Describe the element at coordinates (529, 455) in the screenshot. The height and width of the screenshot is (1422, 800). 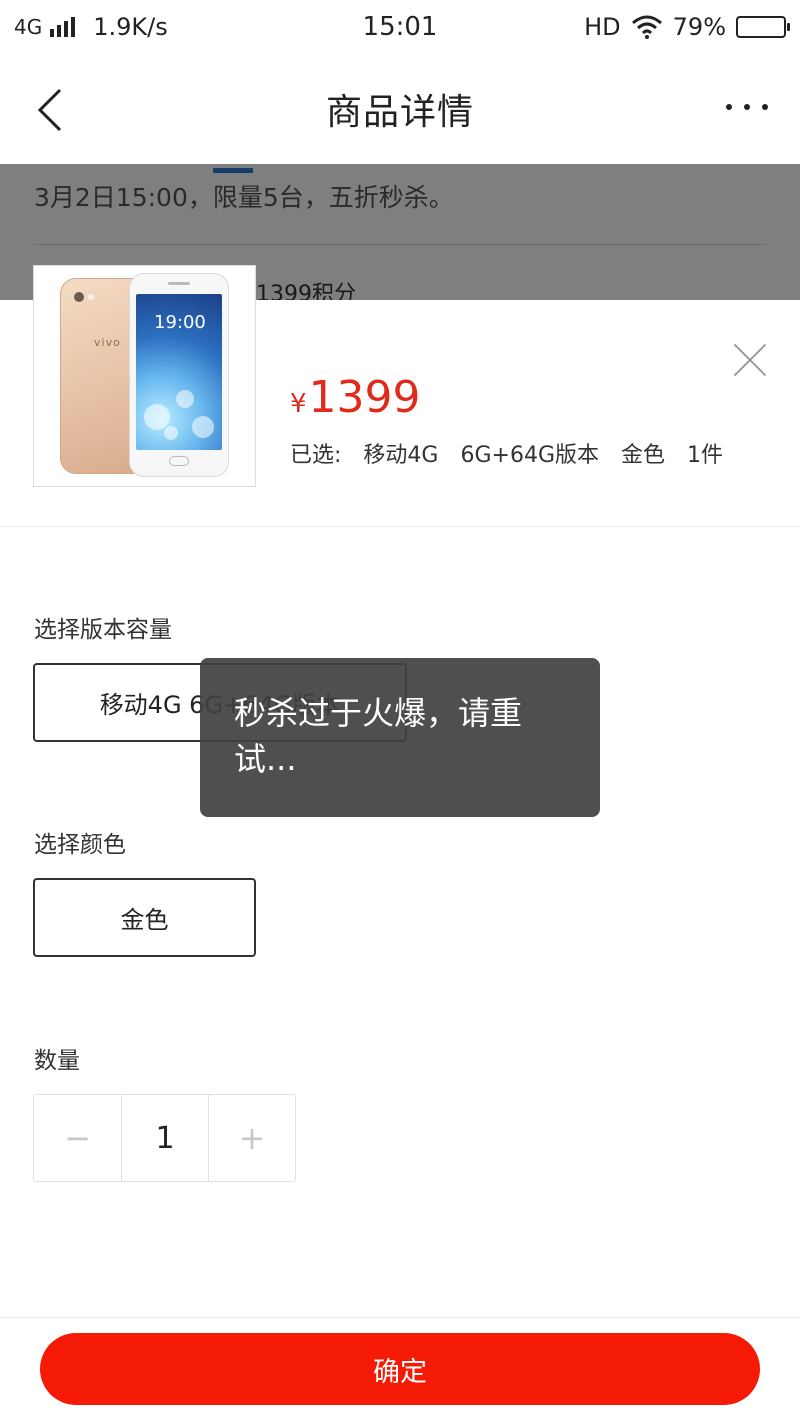
I see `selected-version: 6G+64G版本` at that location.